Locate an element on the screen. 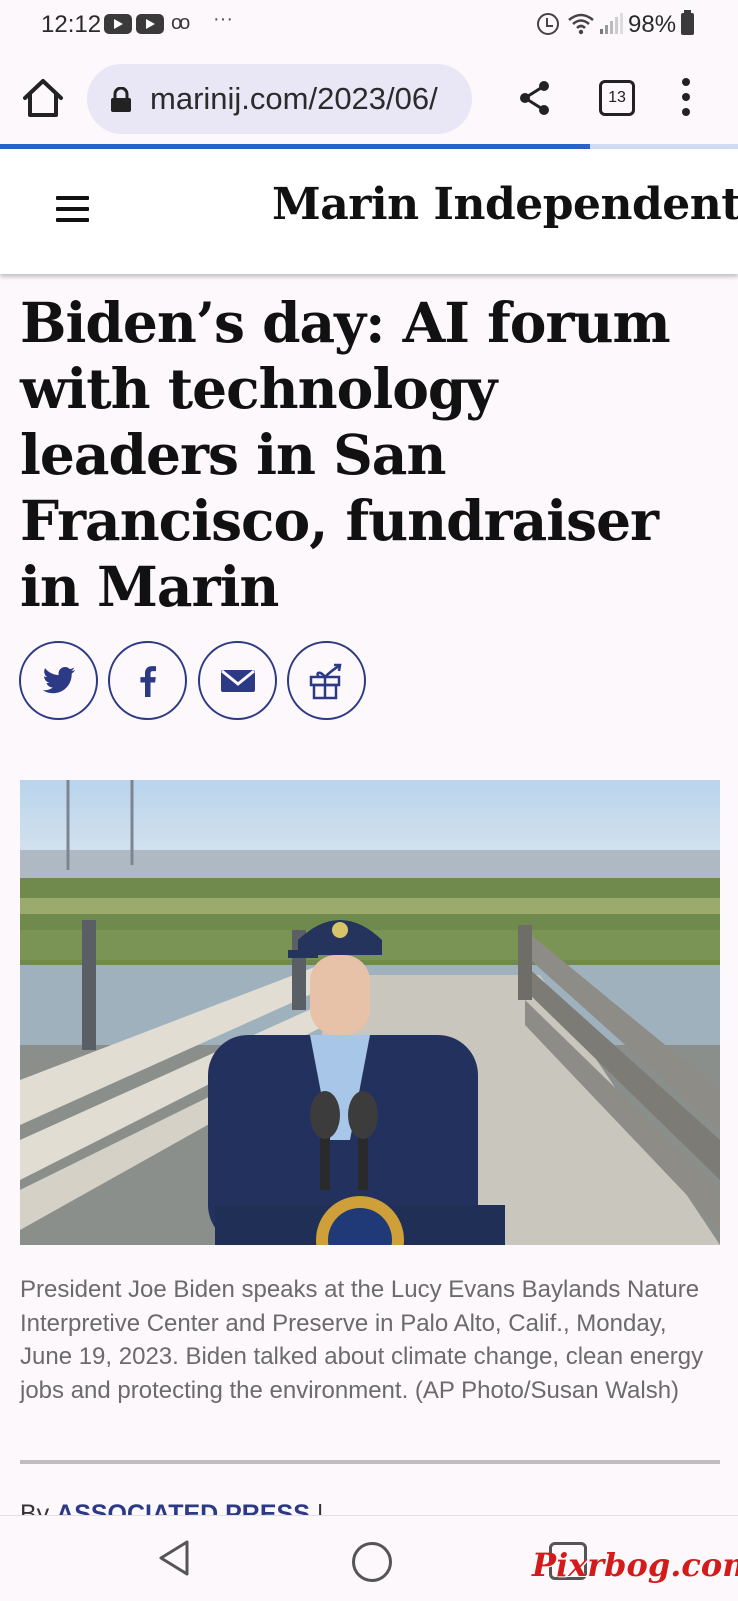  home-nav-icon is located at coordinates (372, 1562).